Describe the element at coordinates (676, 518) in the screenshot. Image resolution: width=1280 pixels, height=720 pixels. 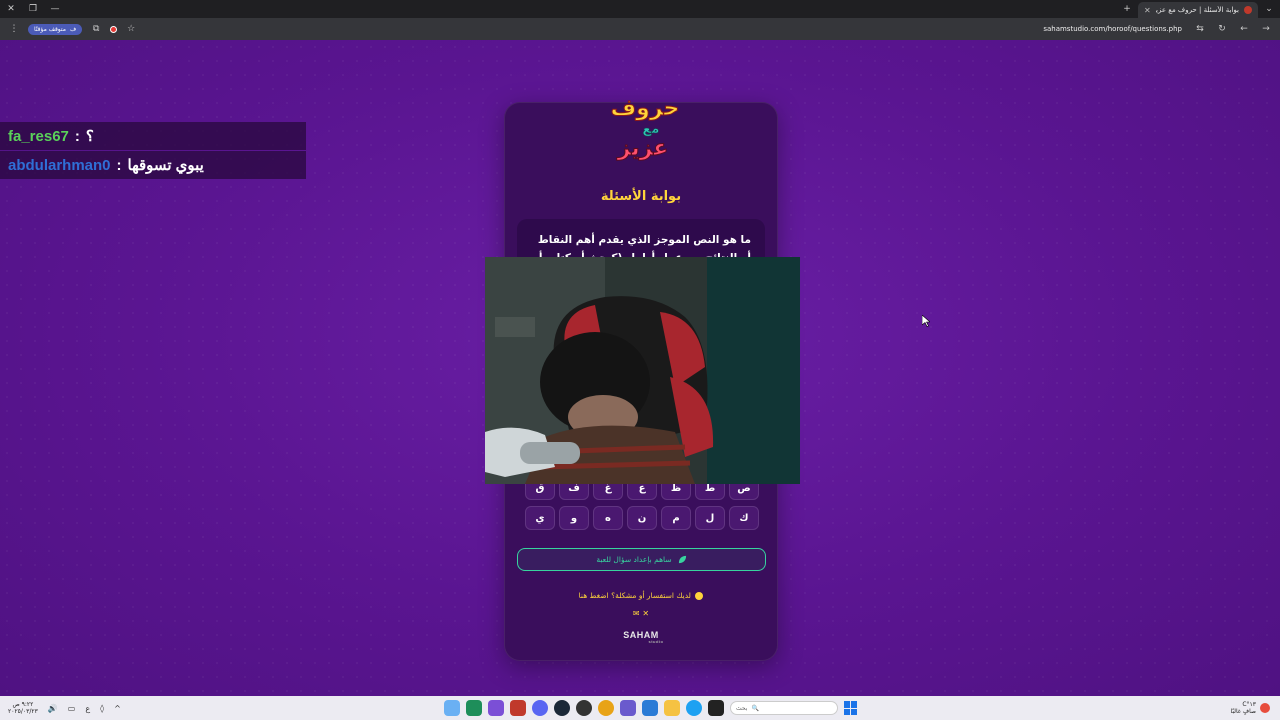
I see `letter-key: م` at that location.